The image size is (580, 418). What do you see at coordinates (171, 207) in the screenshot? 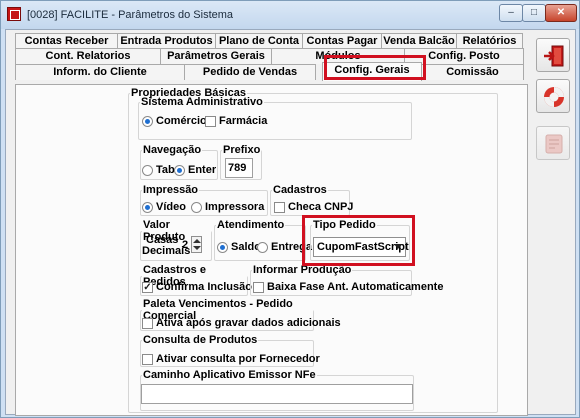
I see `radio-video-label: Vídeo` at bounding box center [171, 207].